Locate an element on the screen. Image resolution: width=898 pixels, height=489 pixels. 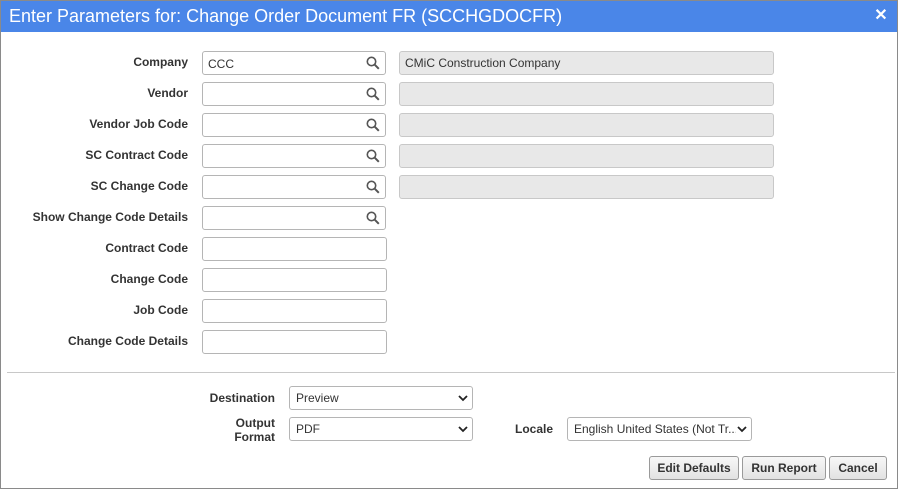
sc-contract-code-description is located at coordinates (586, 156).